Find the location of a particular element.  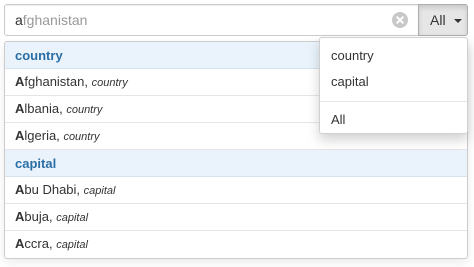

result-name: lbania, is located at coordinates (43, 108).